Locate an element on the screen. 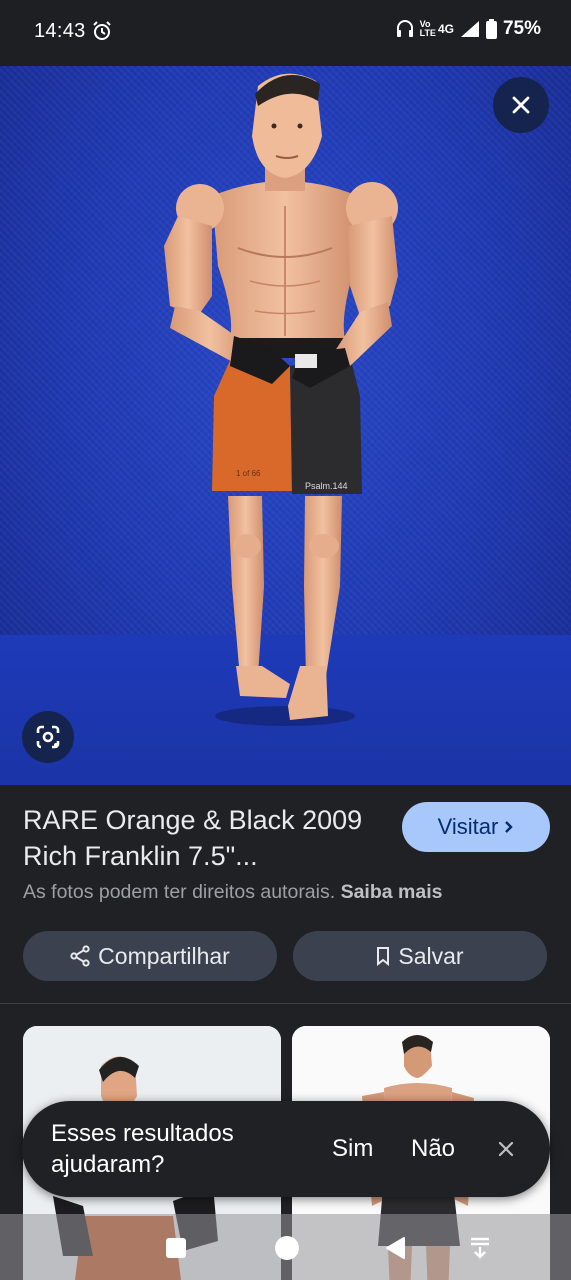 This screenshot has height=1280, width=571. lte-label: LTE is located at coordinates (427, 33).